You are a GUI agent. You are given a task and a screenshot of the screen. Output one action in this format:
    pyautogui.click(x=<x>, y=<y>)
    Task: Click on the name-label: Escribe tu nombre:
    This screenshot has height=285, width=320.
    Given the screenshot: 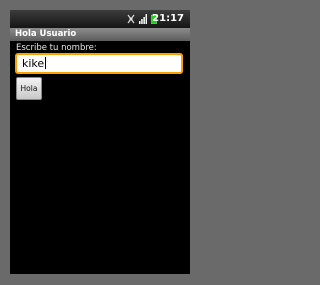 What is the action you would take?
    pyautogui.click(x=56, y=48)
    